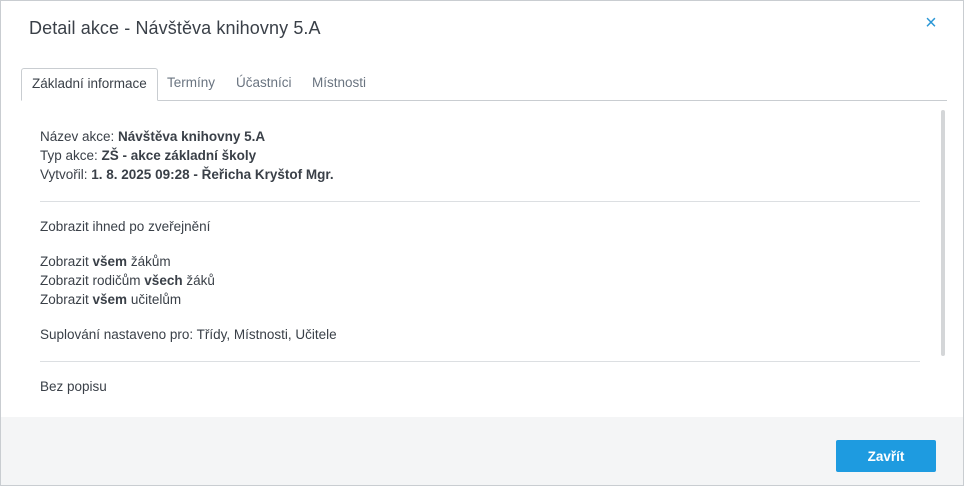 This screenshot has height=486, width=964. I want to click on parents-visibility-row: Zobrazit rodičům všech žáků, so click(127, 280).